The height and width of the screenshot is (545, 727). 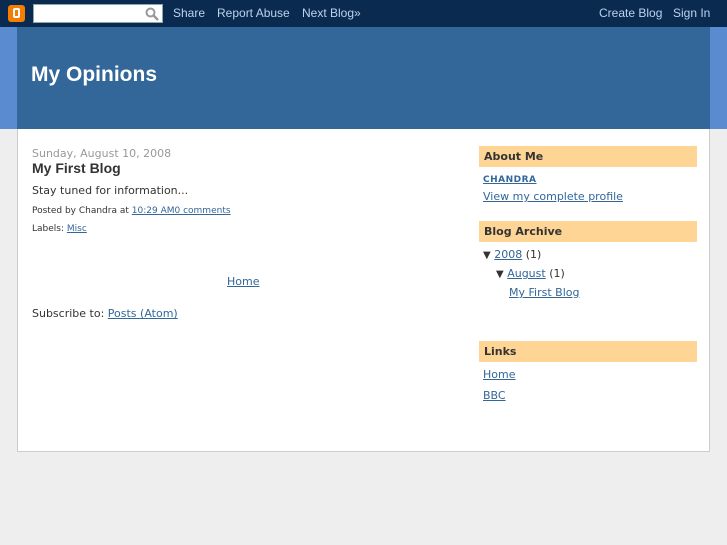 I want to click on labels-prefix: Labels:, so click(x=48, y=229).